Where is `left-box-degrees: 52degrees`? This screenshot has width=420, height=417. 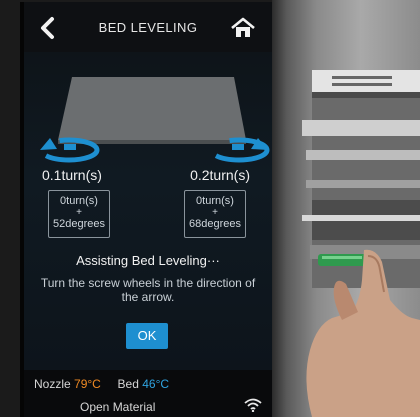
left-box-degrees: 52degrees is located at coordinates (79, 224).